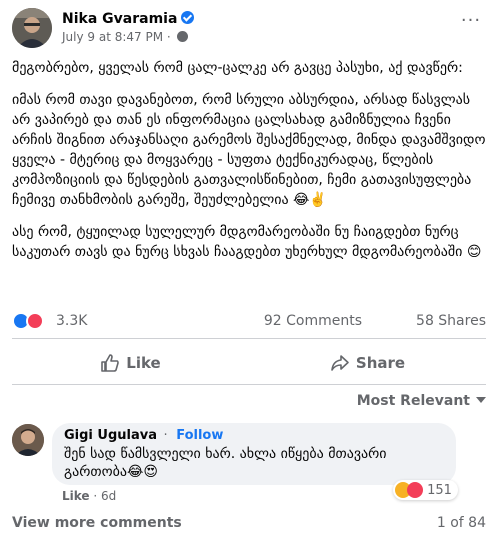  I want to click on comments-count: 92 Comments, so click(313, 321).